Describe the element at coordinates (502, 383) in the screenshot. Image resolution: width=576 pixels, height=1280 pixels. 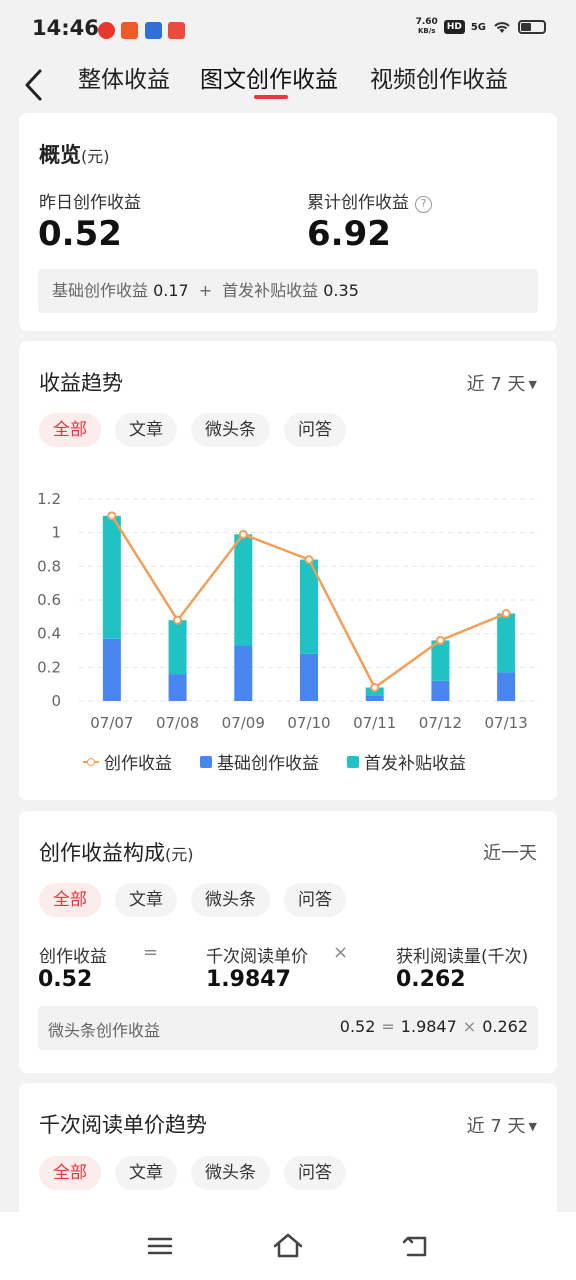
I see `trend-range-dropdown: 近 7 天 ▼` at that location.